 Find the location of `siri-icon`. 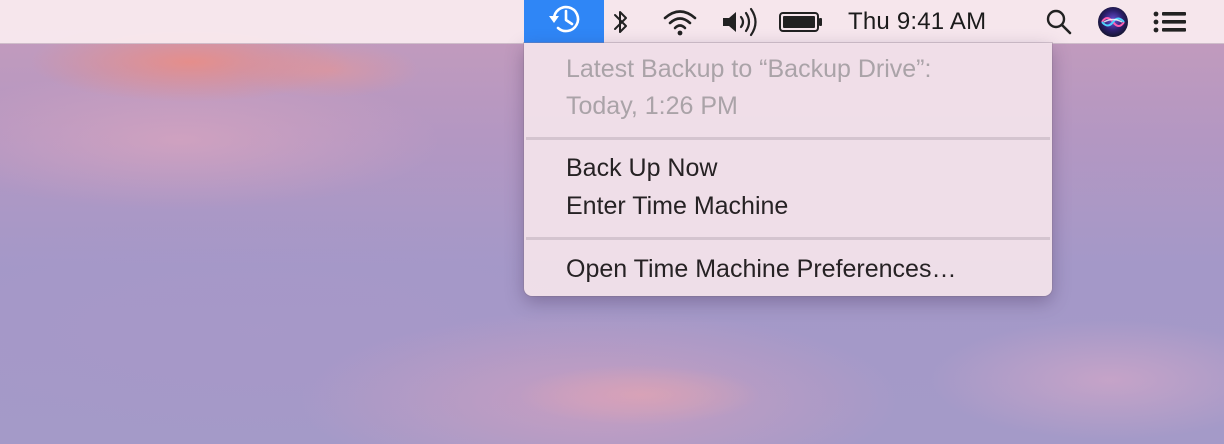

siri-icon is located at coordinates (1113, 21).